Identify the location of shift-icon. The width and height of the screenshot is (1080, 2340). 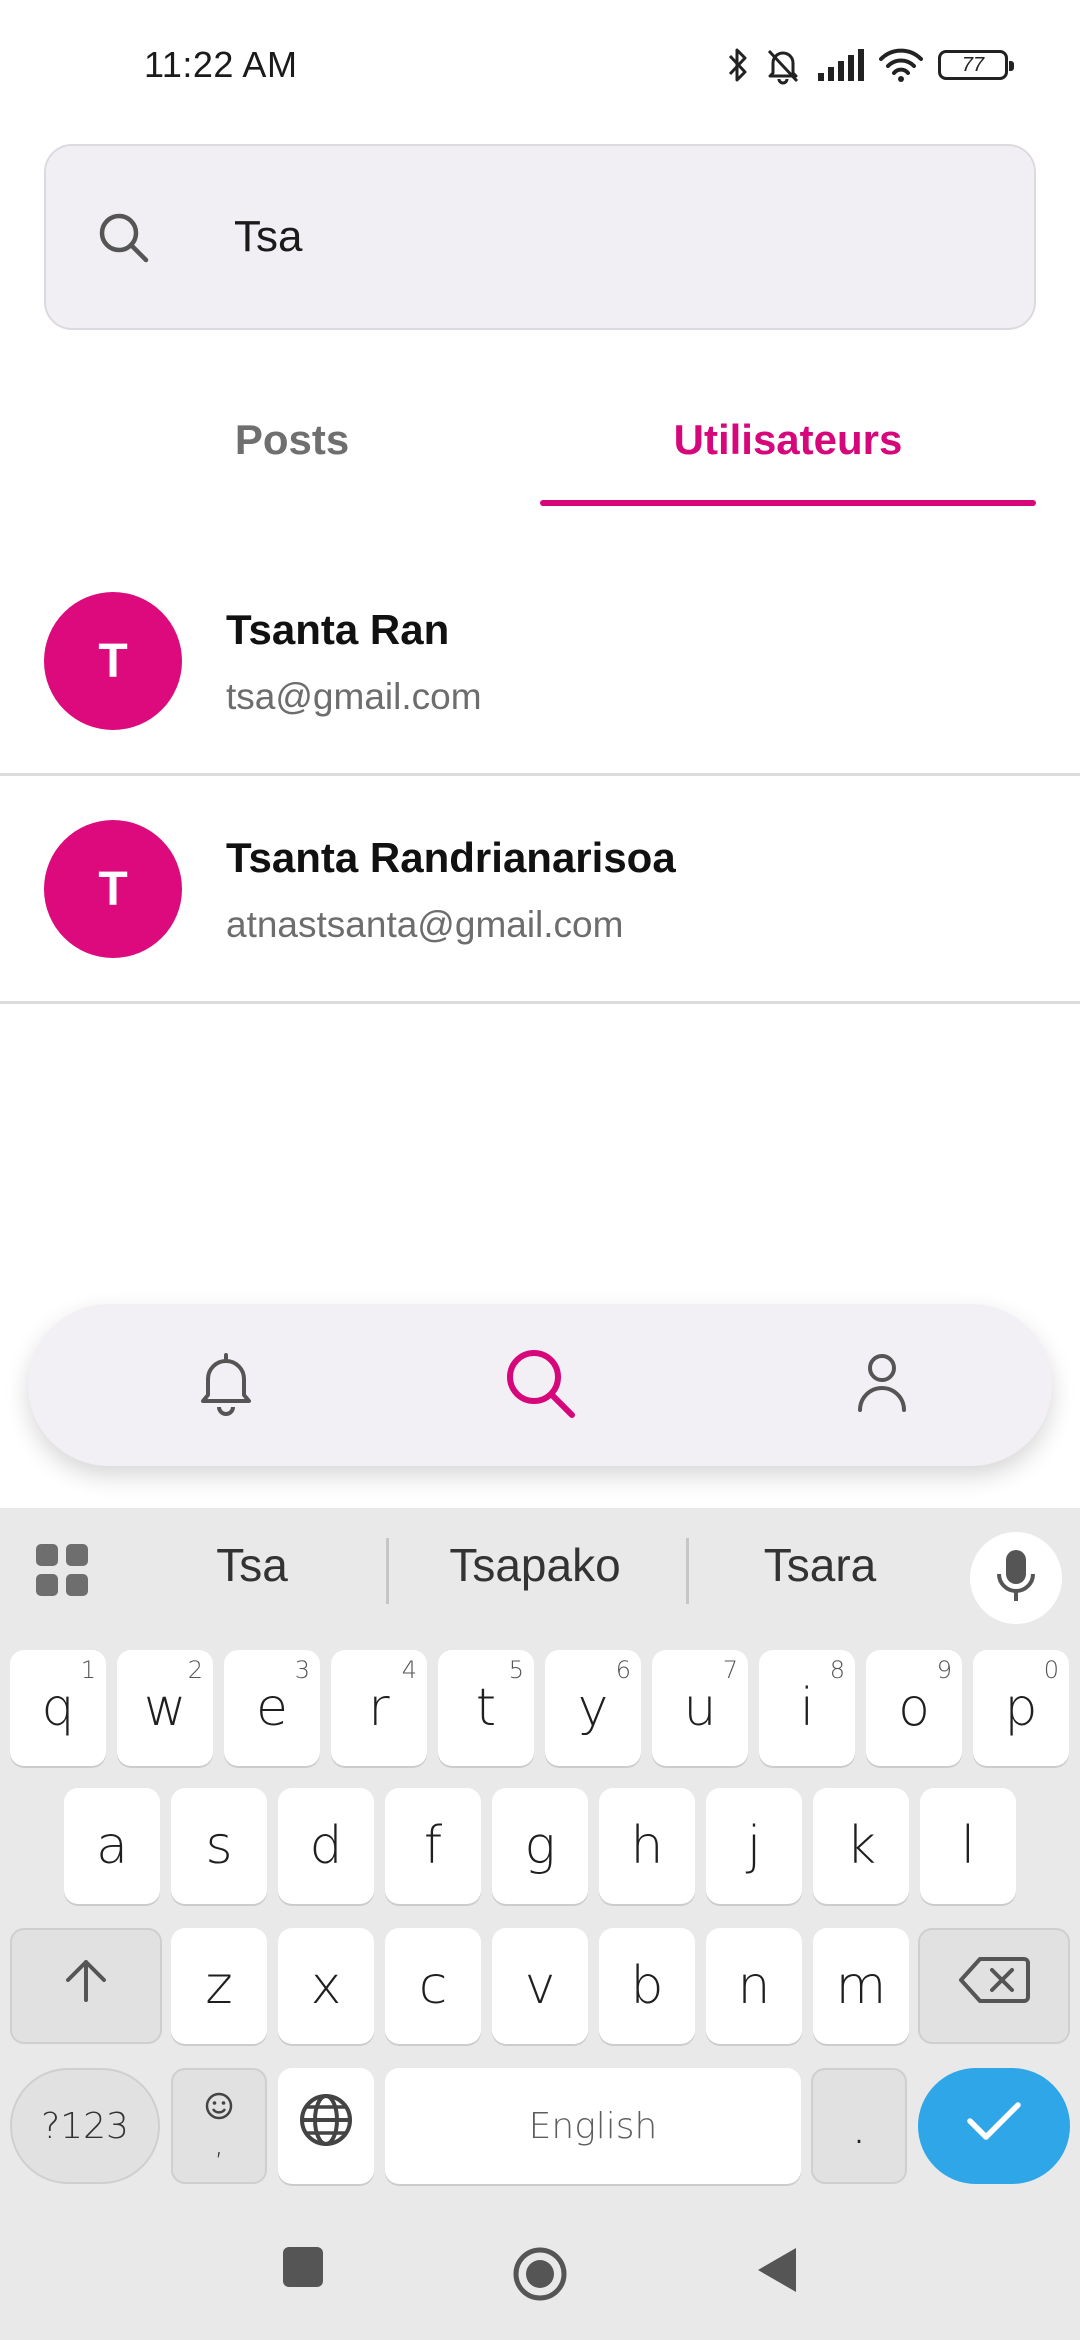
(86, 1986).